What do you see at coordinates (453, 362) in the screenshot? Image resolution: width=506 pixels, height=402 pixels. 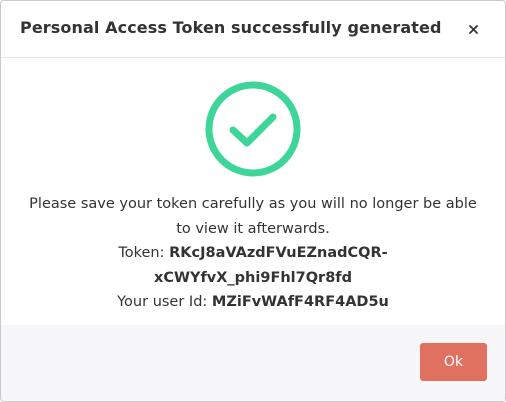 I see `ok-button: Ok` at bounding box center [453, 362].